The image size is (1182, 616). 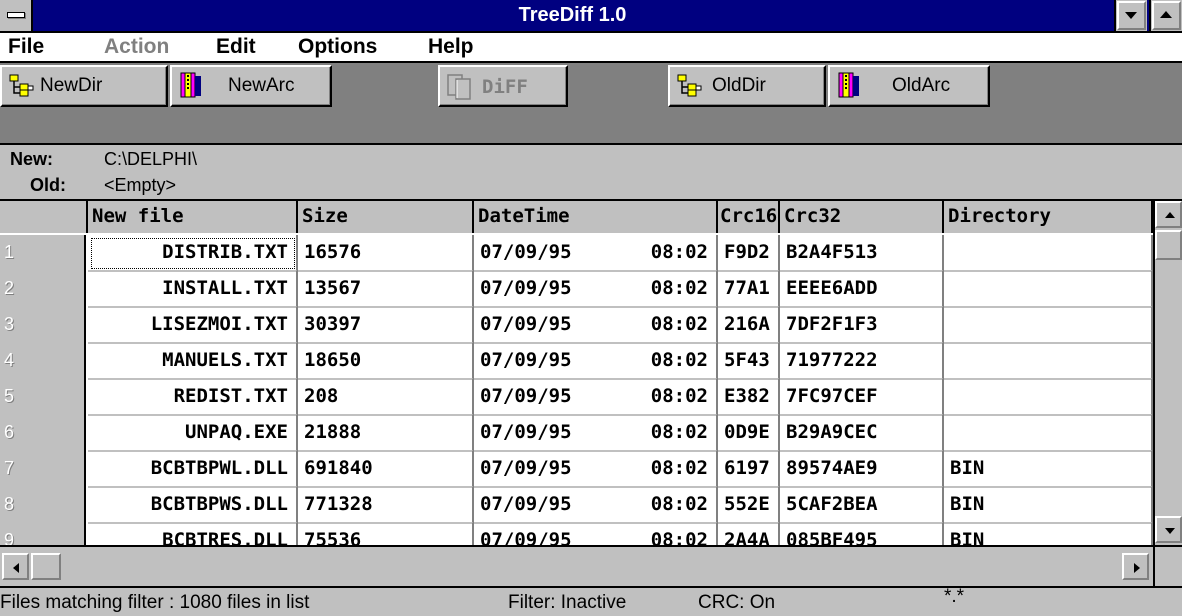 I want to click on row-number: 4, so click(x=43, y=361).